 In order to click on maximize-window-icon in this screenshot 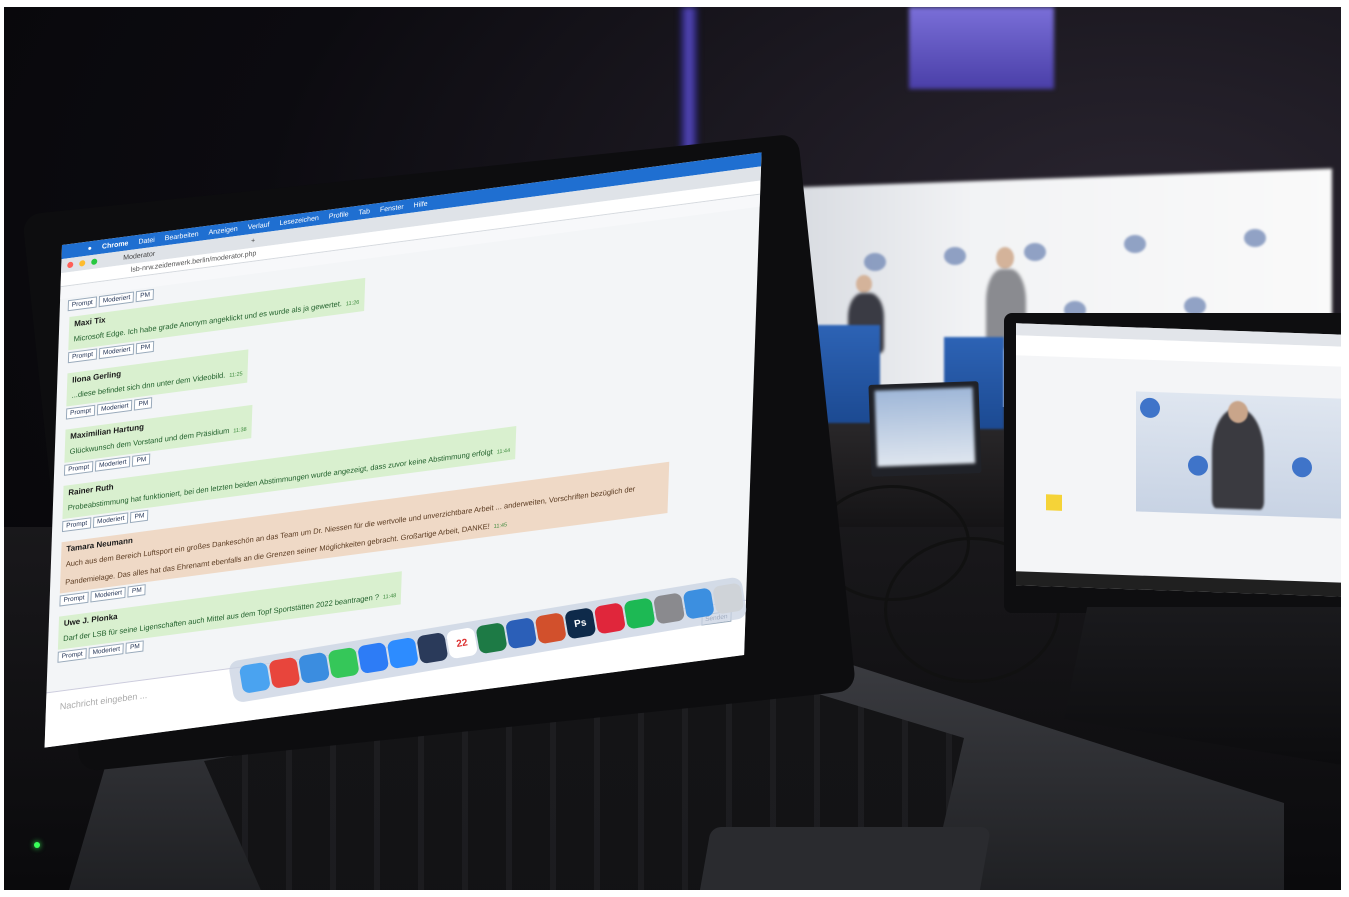, I will do `click(94, 262)`.